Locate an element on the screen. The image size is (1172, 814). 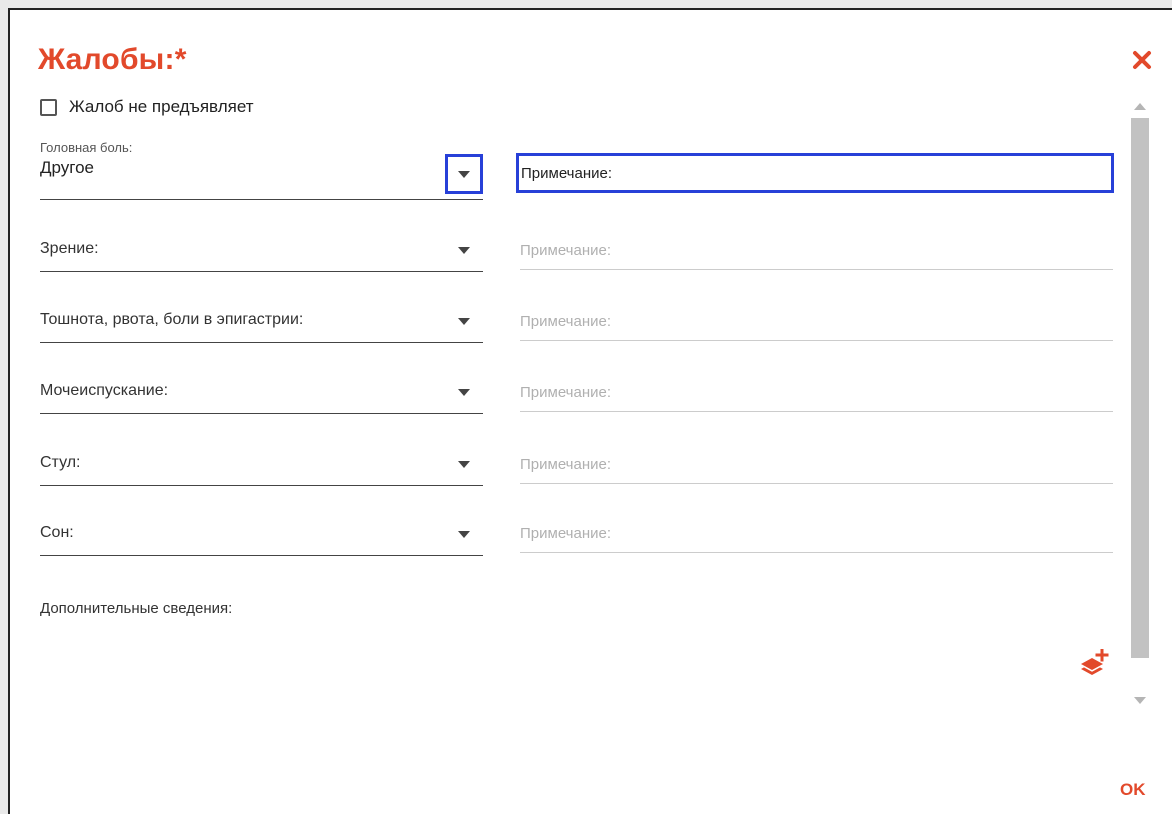
no-complaints-checkbox: Жалоб не предъявляет is located at coordinates (147, 107).